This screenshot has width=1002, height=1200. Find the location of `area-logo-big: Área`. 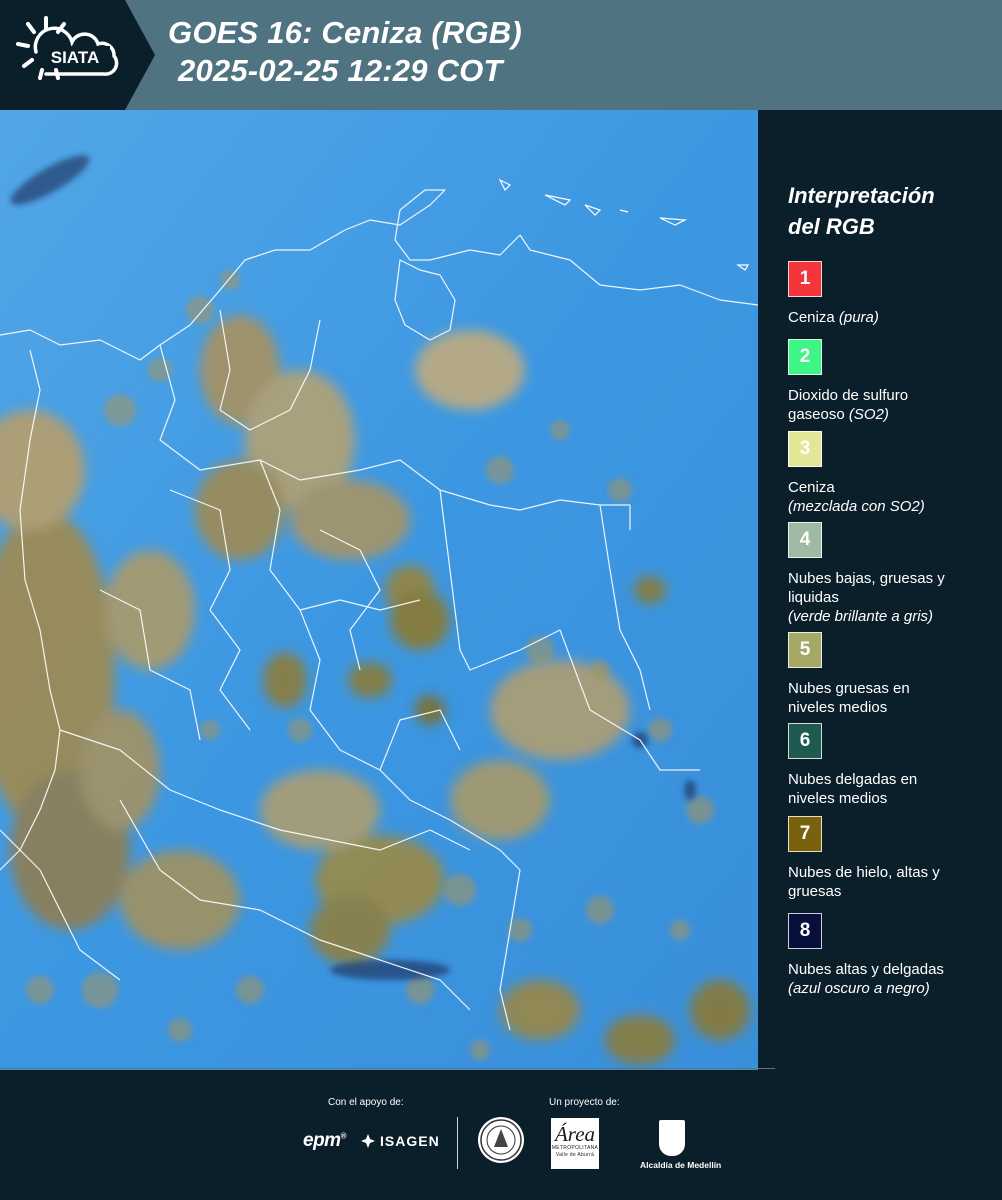

area-logo-big: Área is located at coordinates (575, 1134).